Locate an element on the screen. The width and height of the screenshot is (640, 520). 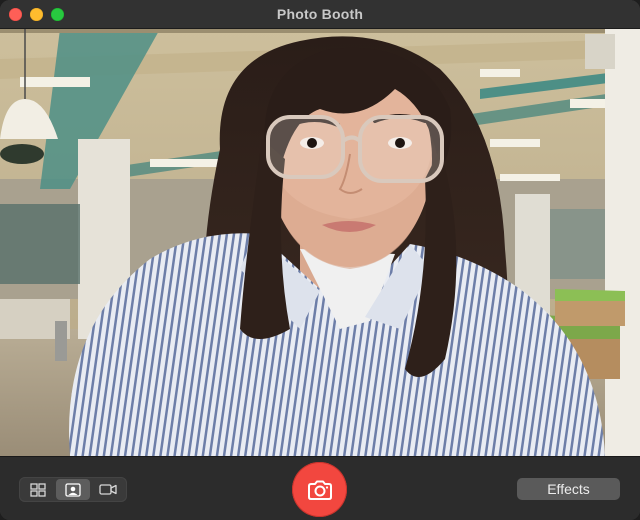
window-title: Photo Booth is located at coordinates (320, 14).